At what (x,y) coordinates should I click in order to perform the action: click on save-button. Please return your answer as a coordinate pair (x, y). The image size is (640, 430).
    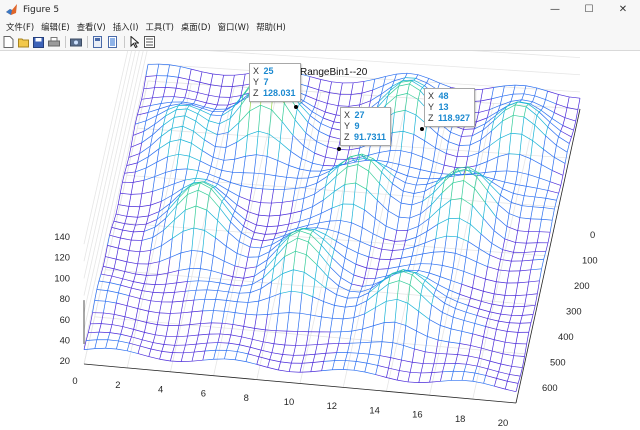
    Looking at the image, I should click on (38, 42).